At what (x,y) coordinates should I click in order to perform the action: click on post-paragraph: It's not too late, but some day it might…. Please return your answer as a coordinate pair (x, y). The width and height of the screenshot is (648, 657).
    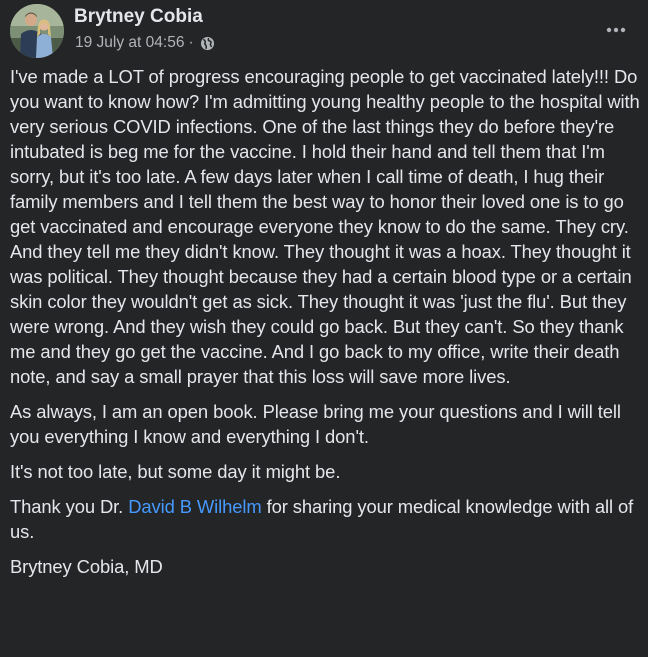
    Looking at the image, I should click on (175, 471).